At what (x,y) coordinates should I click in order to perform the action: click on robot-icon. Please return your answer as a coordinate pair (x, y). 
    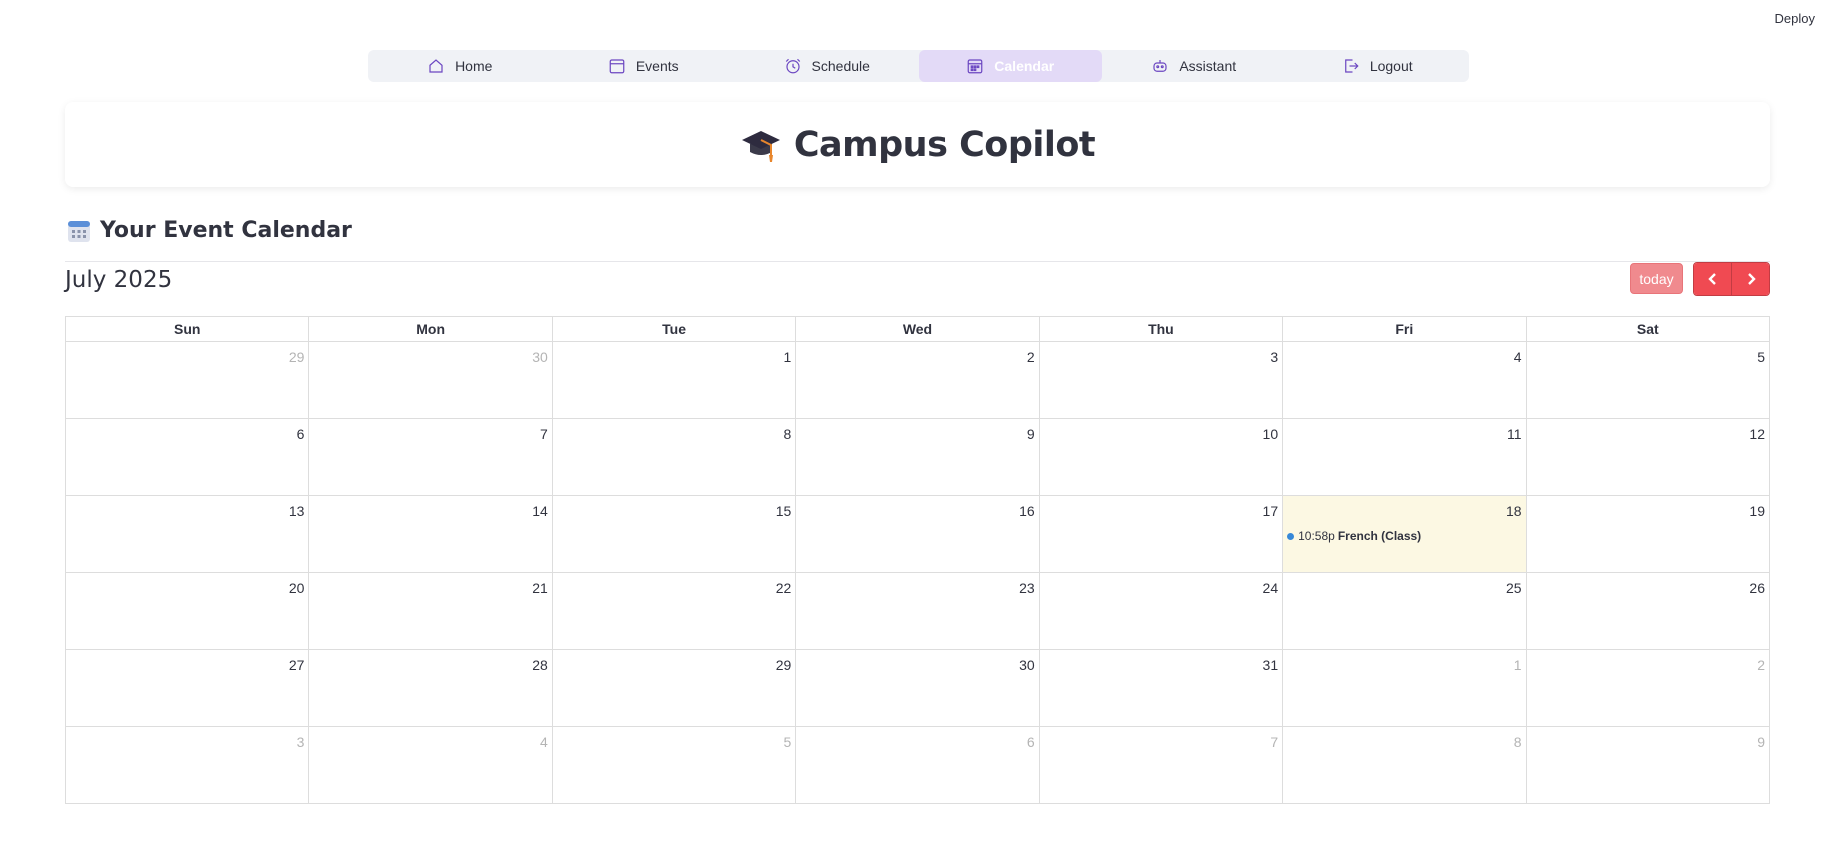
    Looking at the image, I should click on (1160, 66).